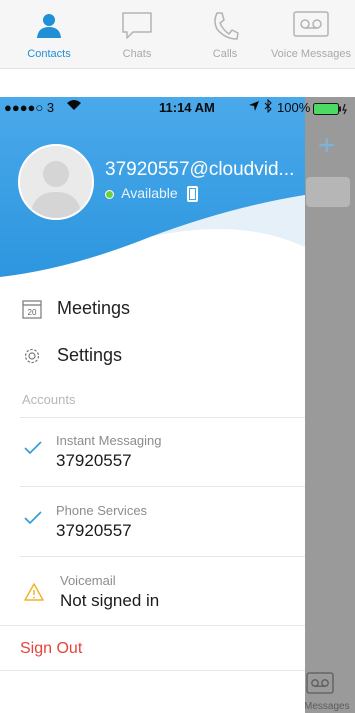 This screenshot has width=355, height=713. I want to click on status-time: 11:14 AM, so click(187, 107).